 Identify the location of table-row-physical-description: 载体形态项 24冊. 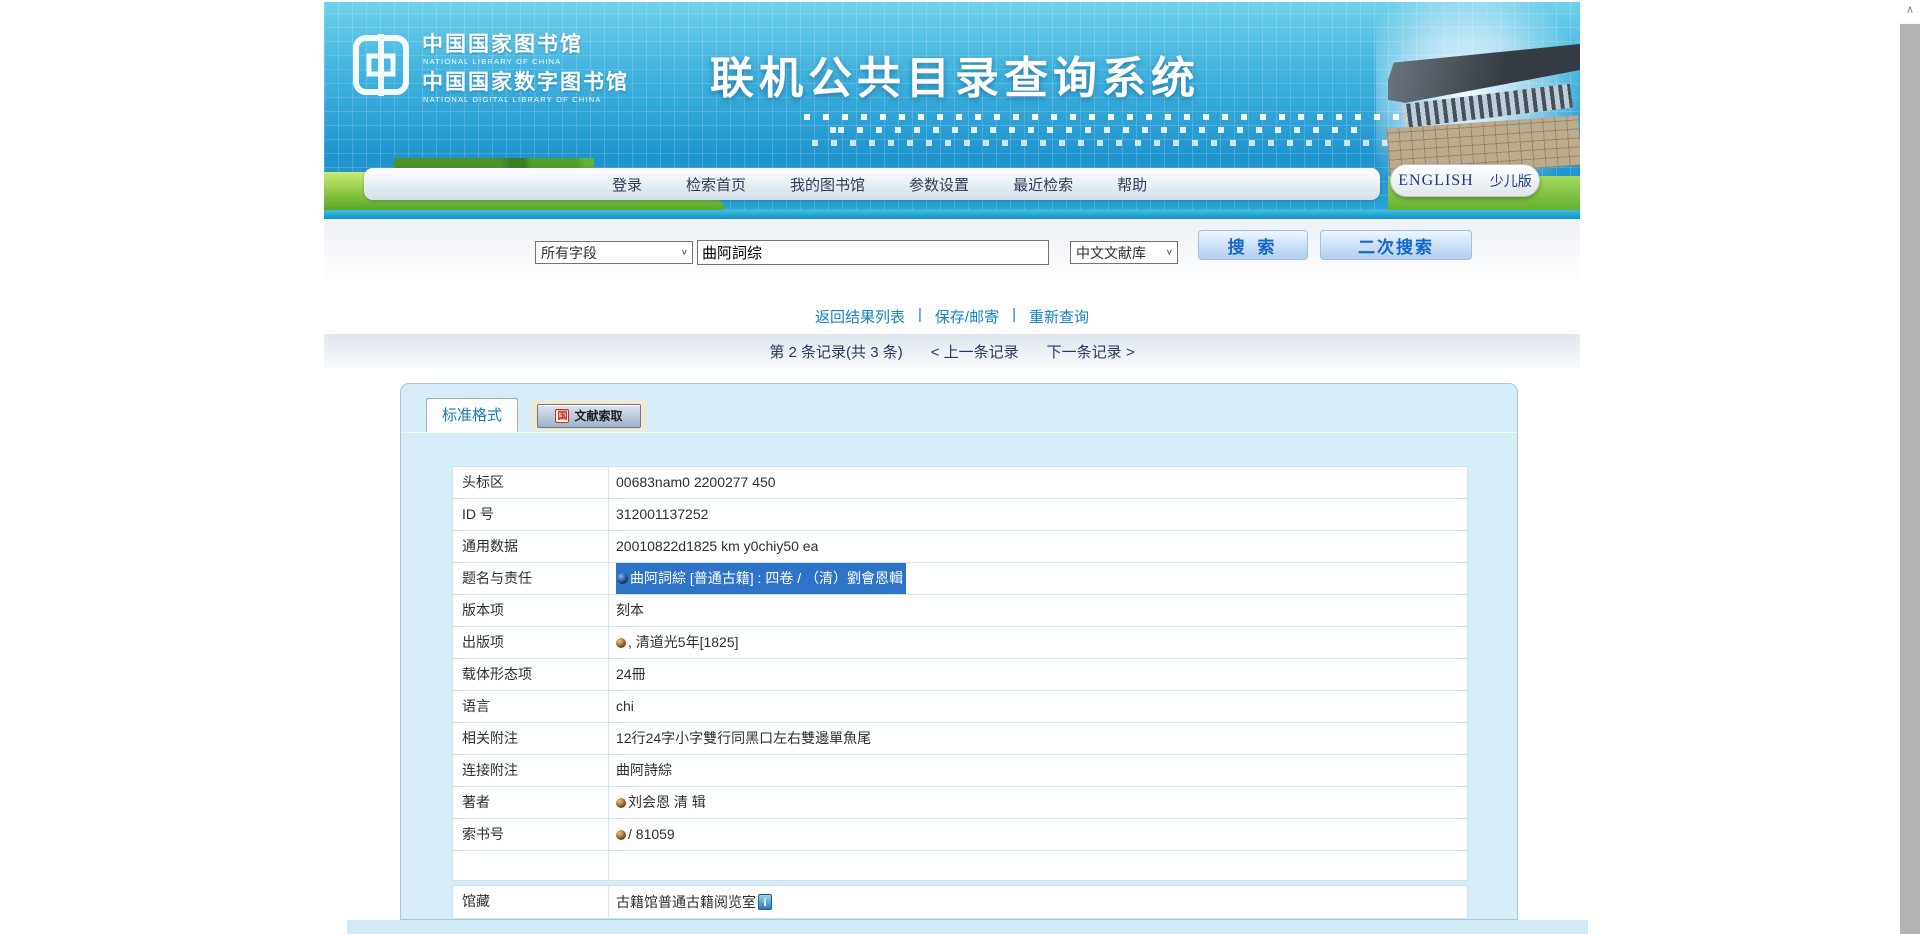
(960, 675).